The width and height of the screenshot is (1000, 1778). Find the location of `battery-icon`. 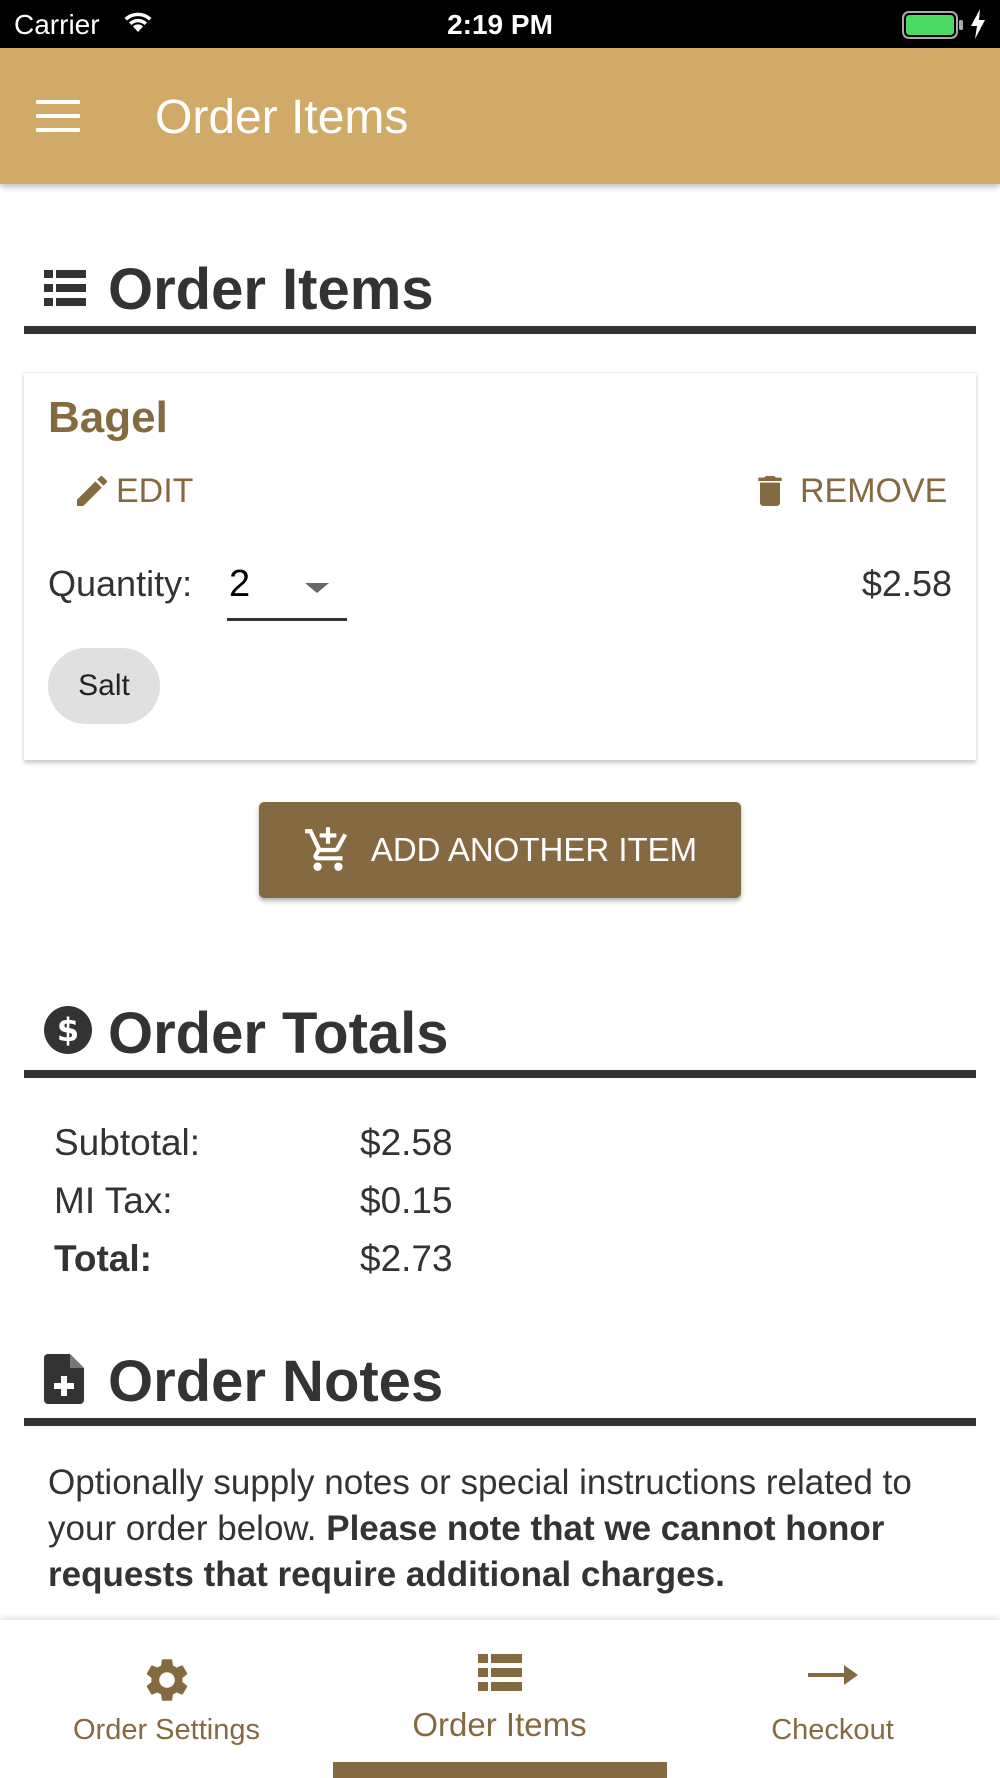

battery-icon is located at coordinates (933, 27).